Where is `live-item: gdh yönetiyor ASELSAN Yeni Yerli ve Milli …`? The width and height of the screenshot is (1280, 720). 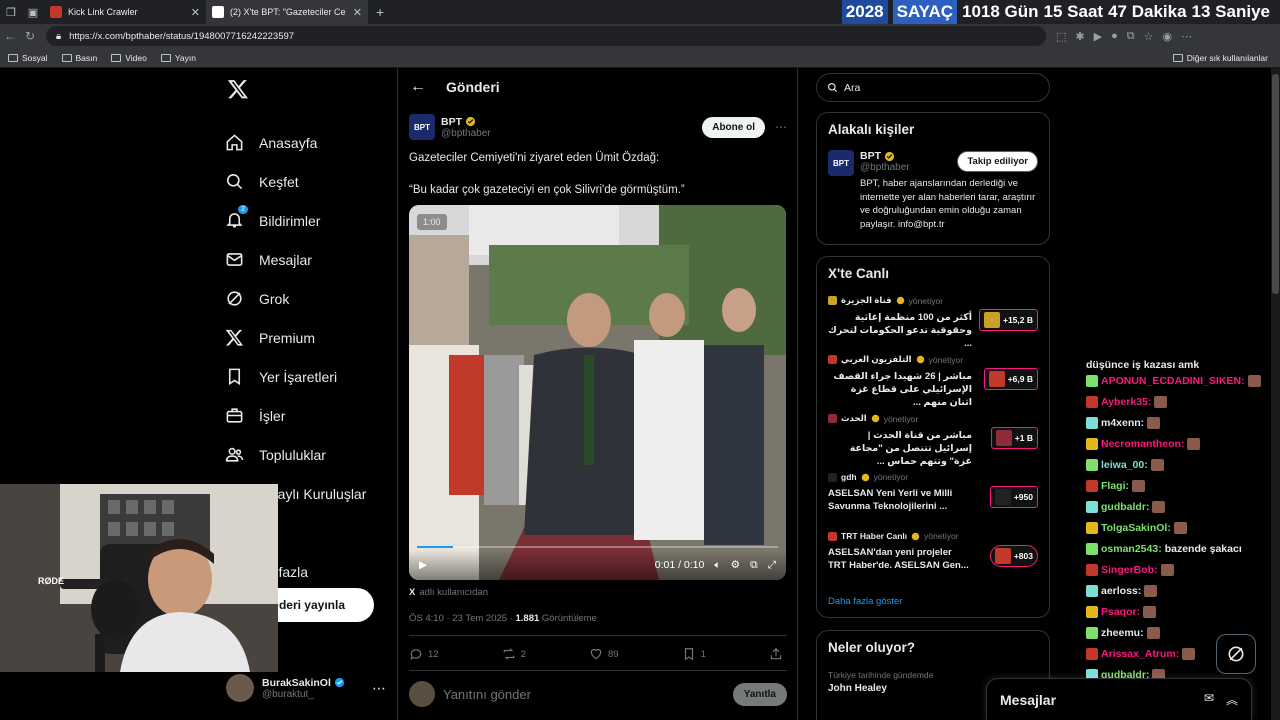 live-item: gdh yönetiyor ASELSAN Yeni Yerli ve Milli … is located at coordinates (933, 499).